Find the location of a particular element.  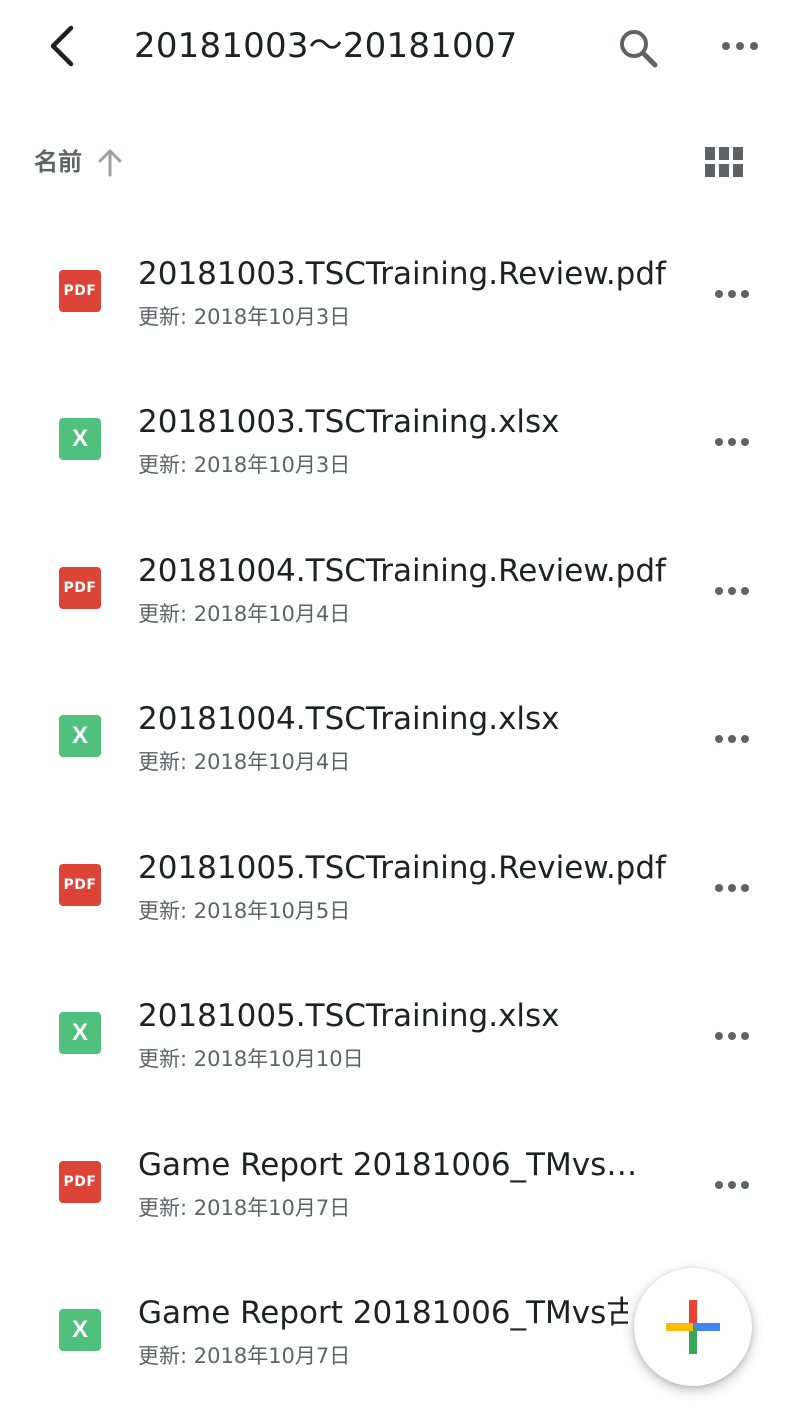

app-bar: 20181003〜20181007 is located at coordinates (400, 48).